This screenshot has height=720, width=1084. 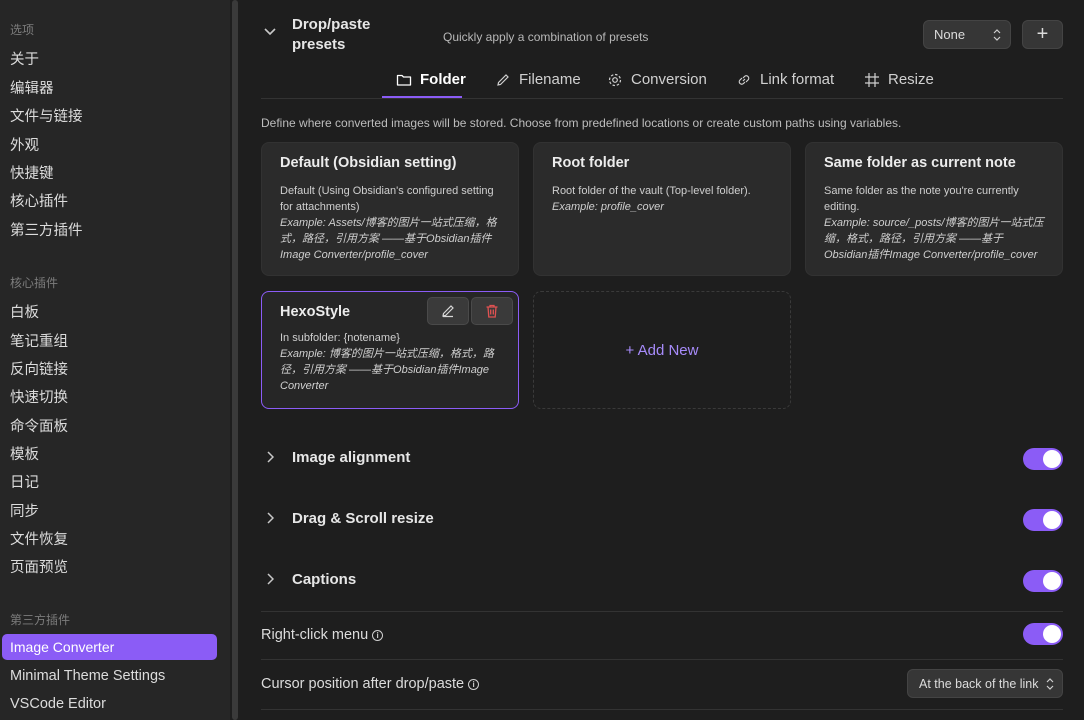 What do you see at coordinates (363, 518) in the screenshot?
I see `section-drag-scroll-resize: Drag & Scroll resize` at bounding box center [363, 518].